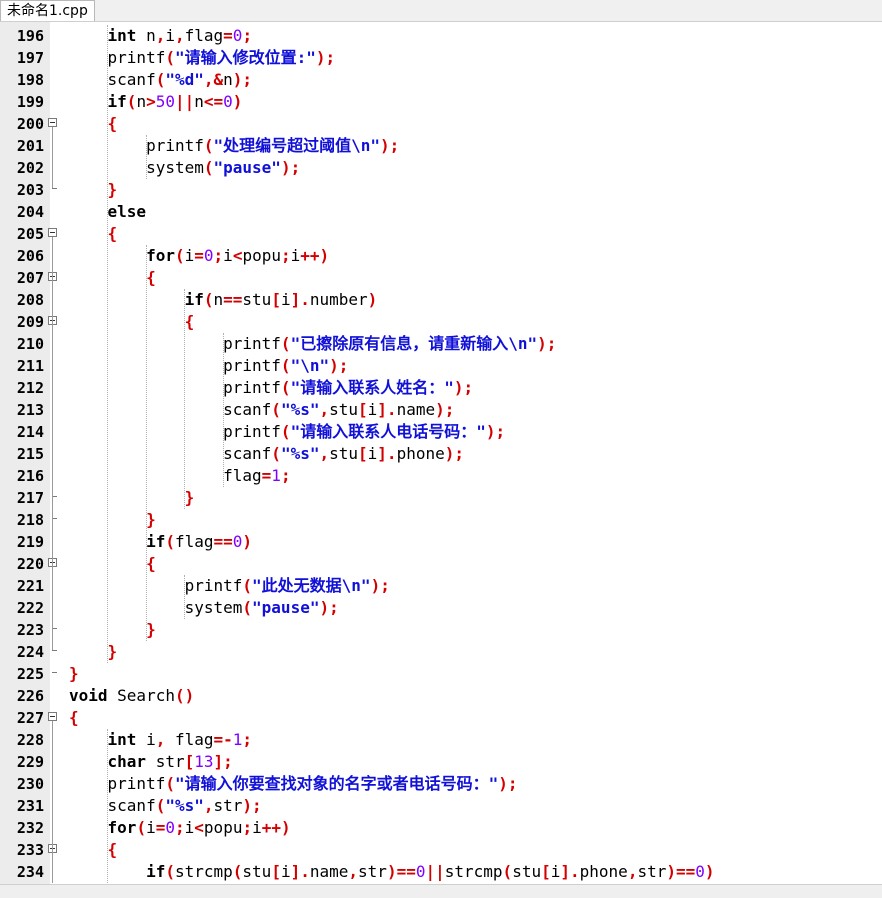 The height and width of the screenshot is (898, 882). I want to click on code-line: 233 {, so click(441, 850).